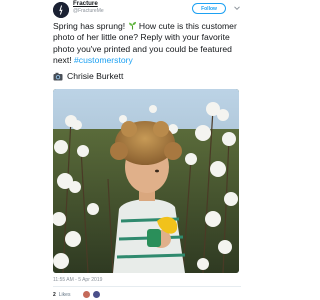 This screenshot has height=300, width=320. Describe the element at coordinates (88, 3) in the screenshot. I see `display-name: Fracture` at that location.